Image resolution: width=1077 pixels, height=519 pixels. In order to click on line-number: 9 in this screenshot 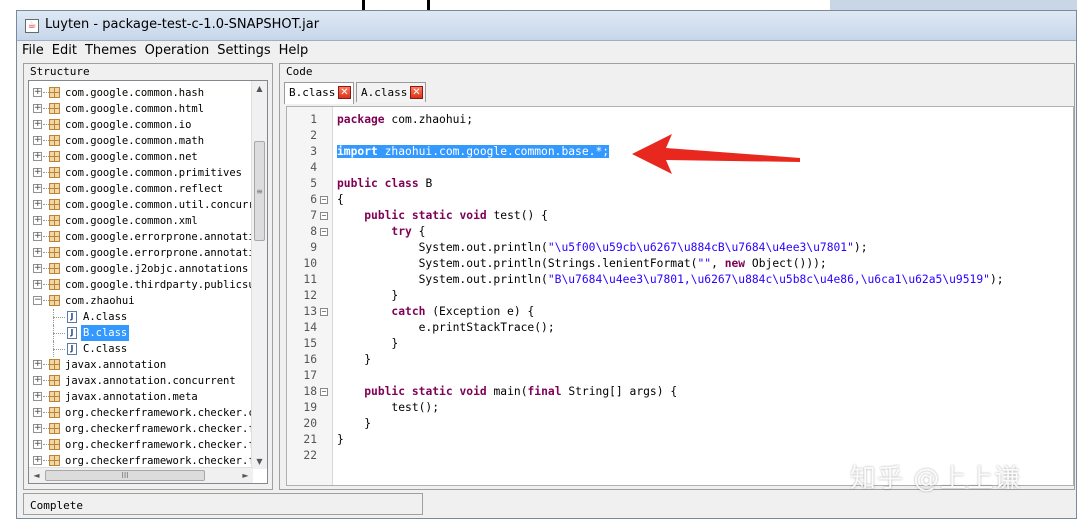, I will do `click(313, 247)`.